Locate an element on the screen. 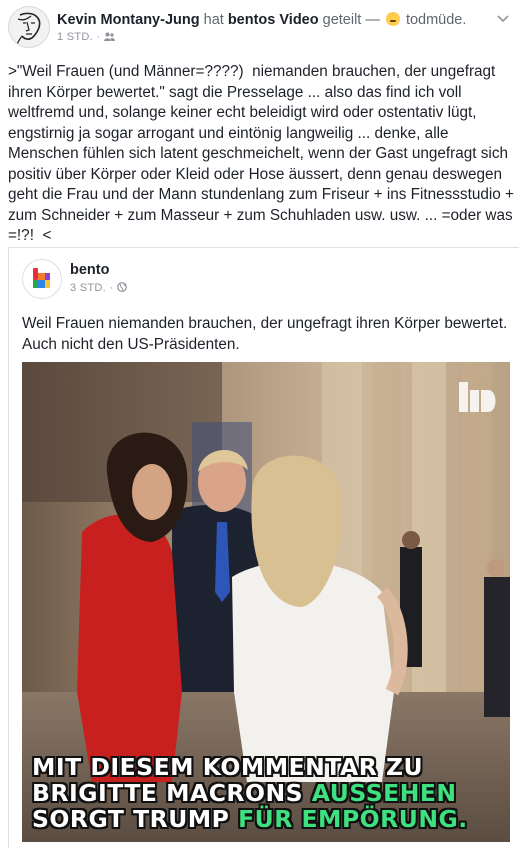 Image resolution: width=519 pixels, height=848 pixels. overlay-line-3: SORGT TRUMP FÜR EMPÖRUNG. is located at coordinates (267, 819).